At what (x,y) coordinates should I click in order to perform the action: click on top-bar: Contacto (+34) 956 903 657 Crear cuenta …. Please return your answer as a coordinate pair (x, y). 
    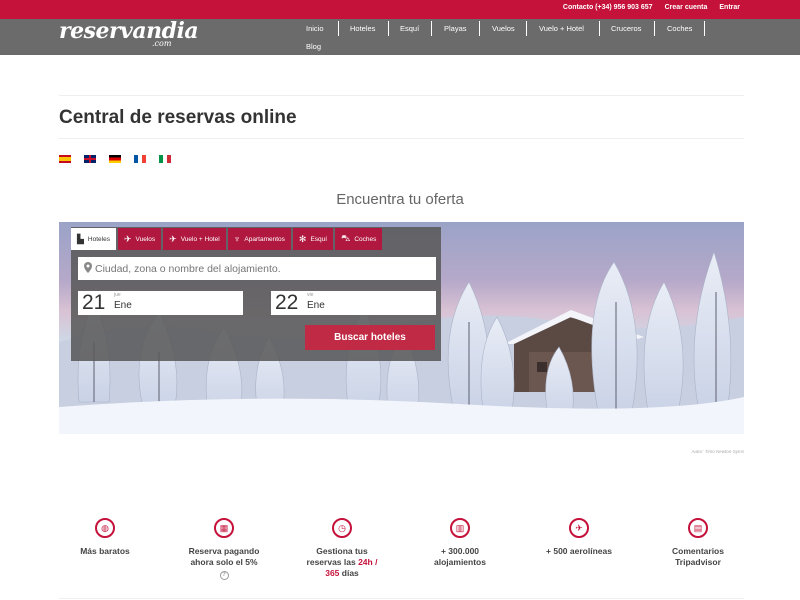
    Looking at the image, I should click on (400, 9).